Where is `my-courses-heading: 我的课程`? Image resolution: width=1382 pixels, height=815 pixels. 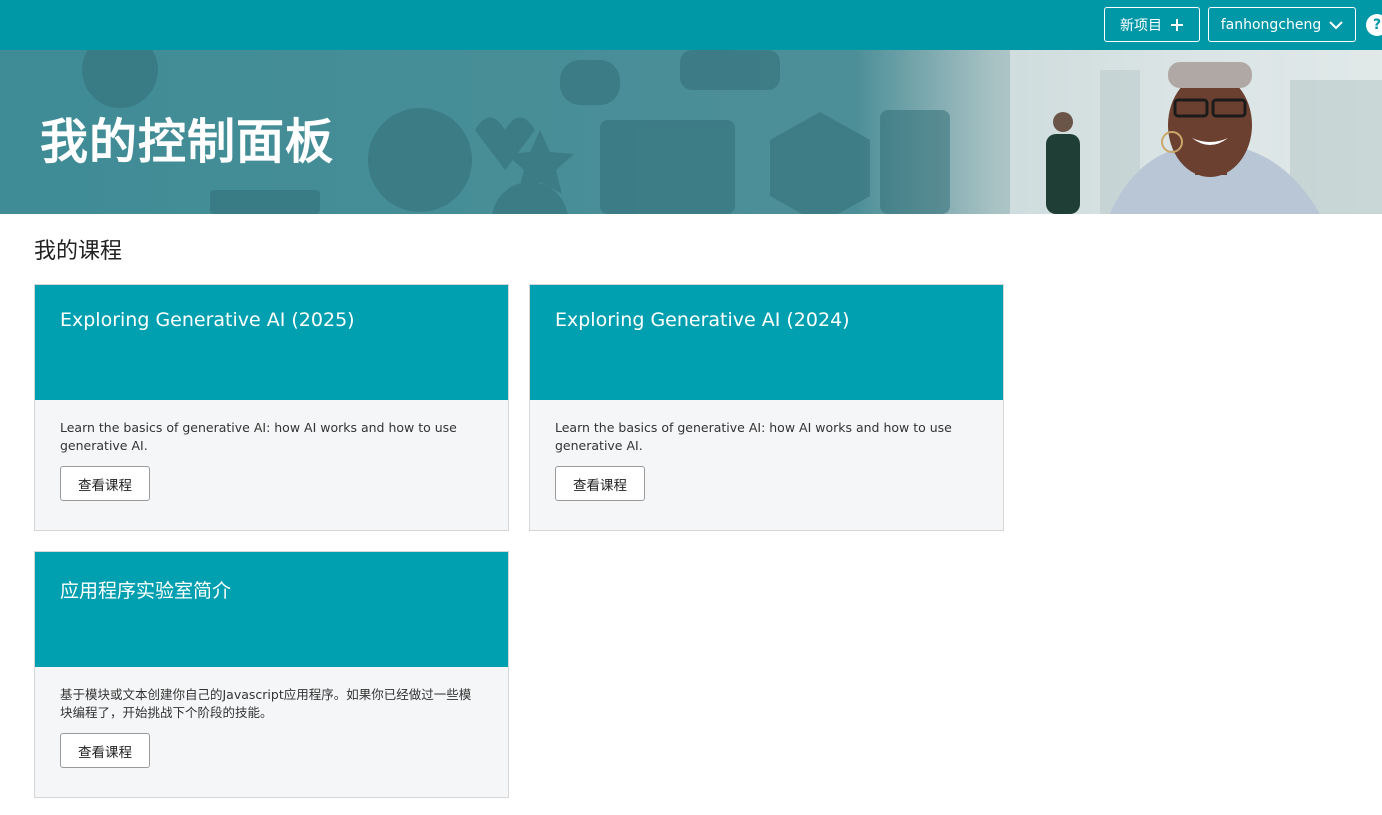 my-courses-heading: 我的课程 is located at coordinates (78, 251).